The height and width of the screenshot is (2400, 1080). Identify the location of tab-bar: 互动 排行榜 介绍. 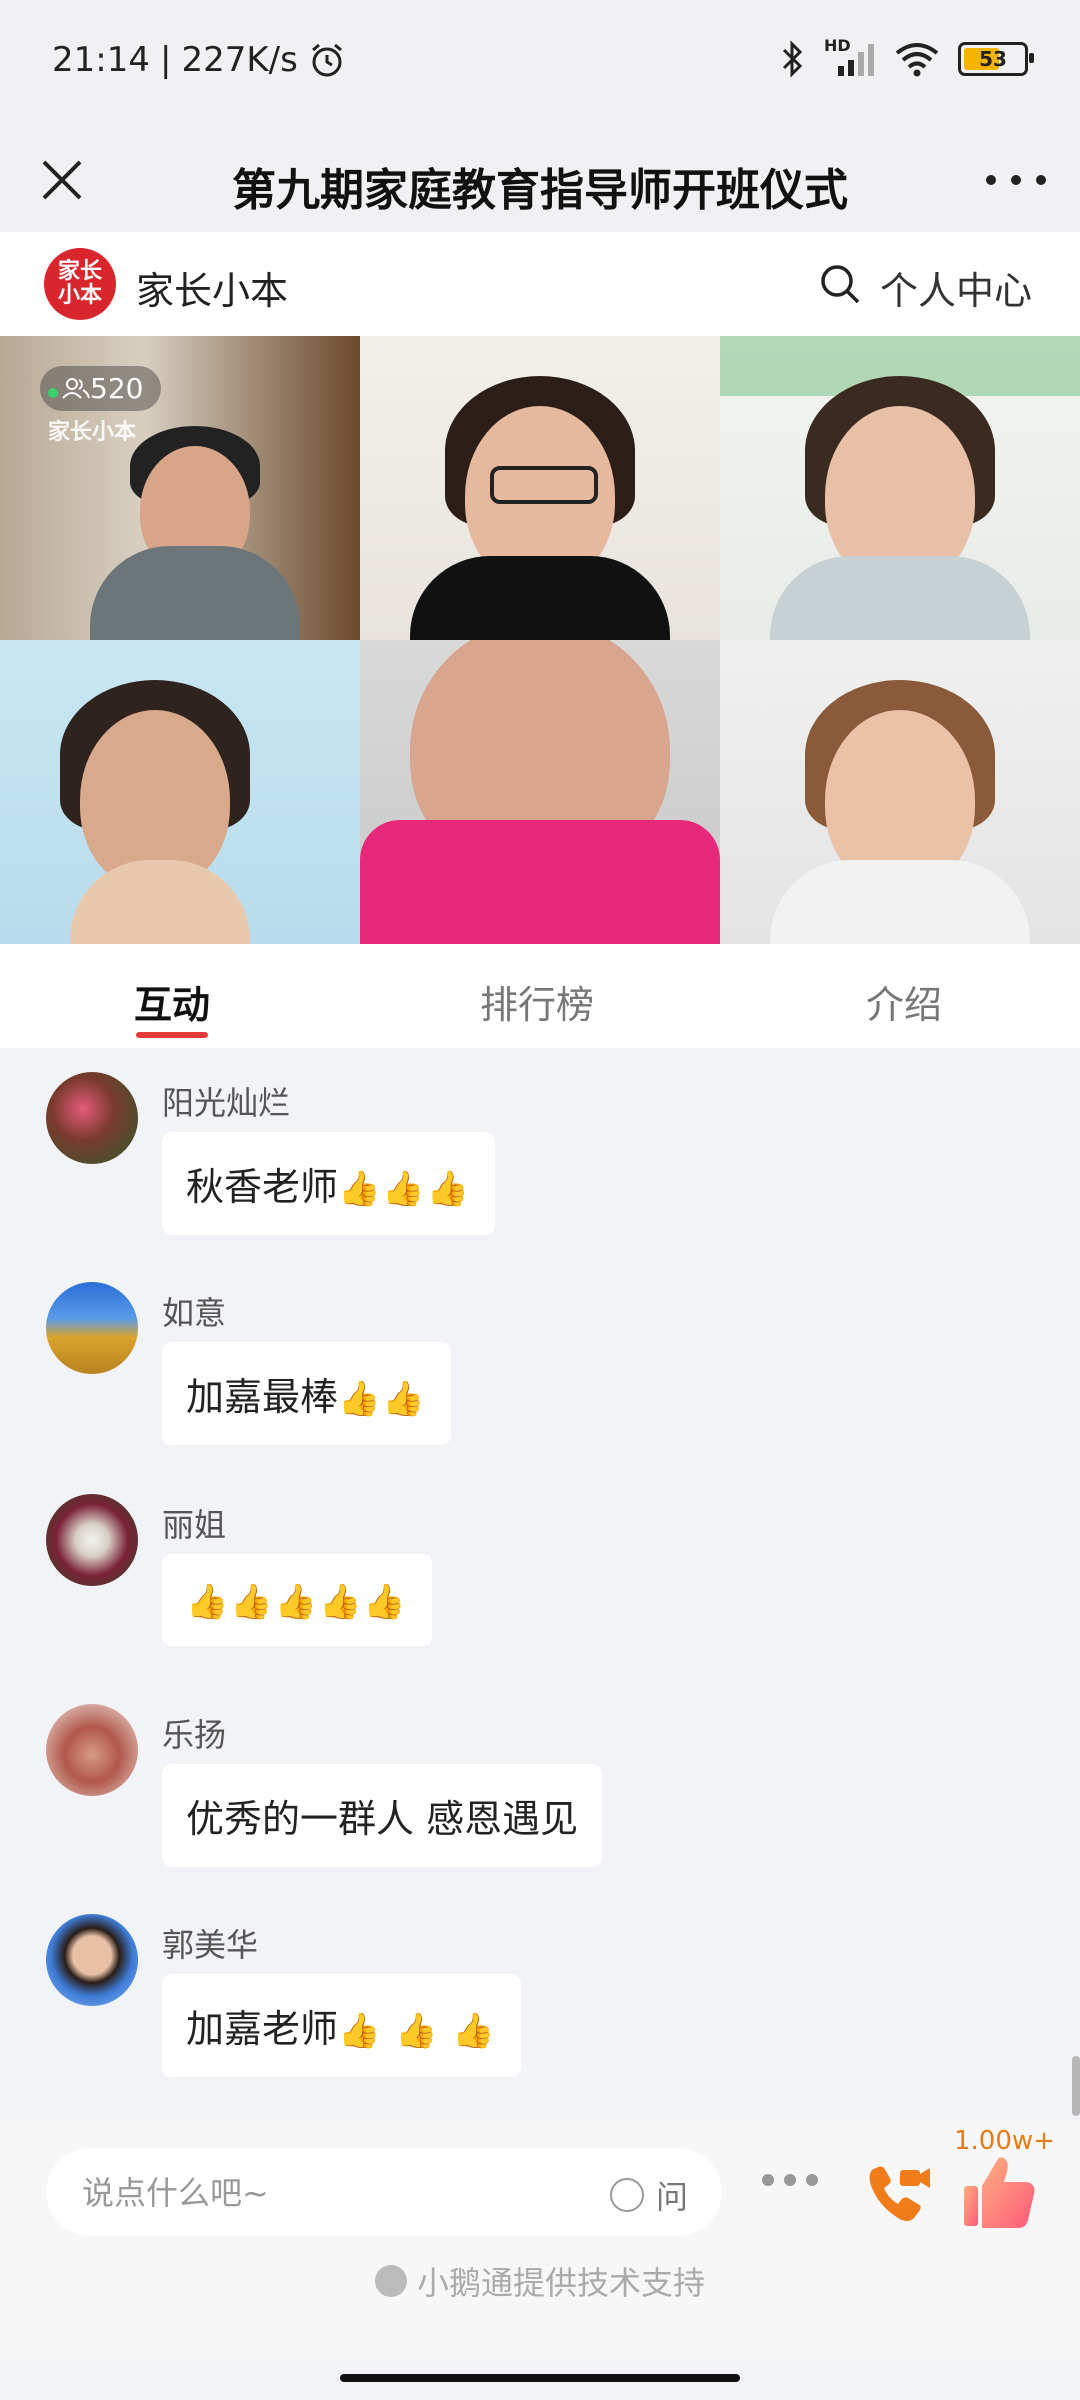
(540, 996).